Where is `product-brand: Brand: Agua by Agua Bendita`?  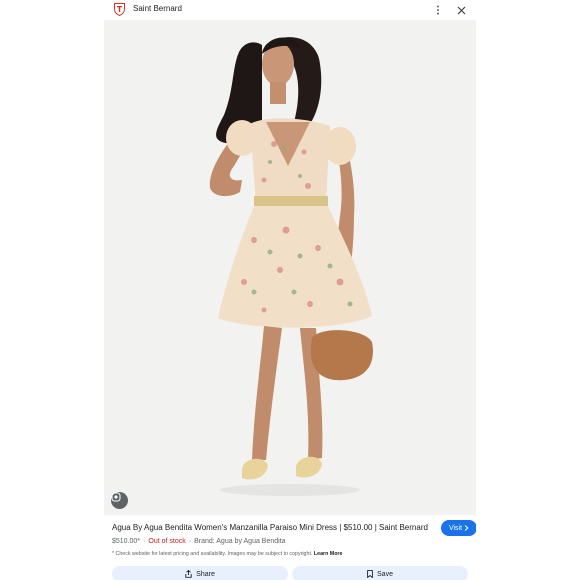
product-brand: Brand: Agua by Agua Bendita is located at coordinates (240, 541).